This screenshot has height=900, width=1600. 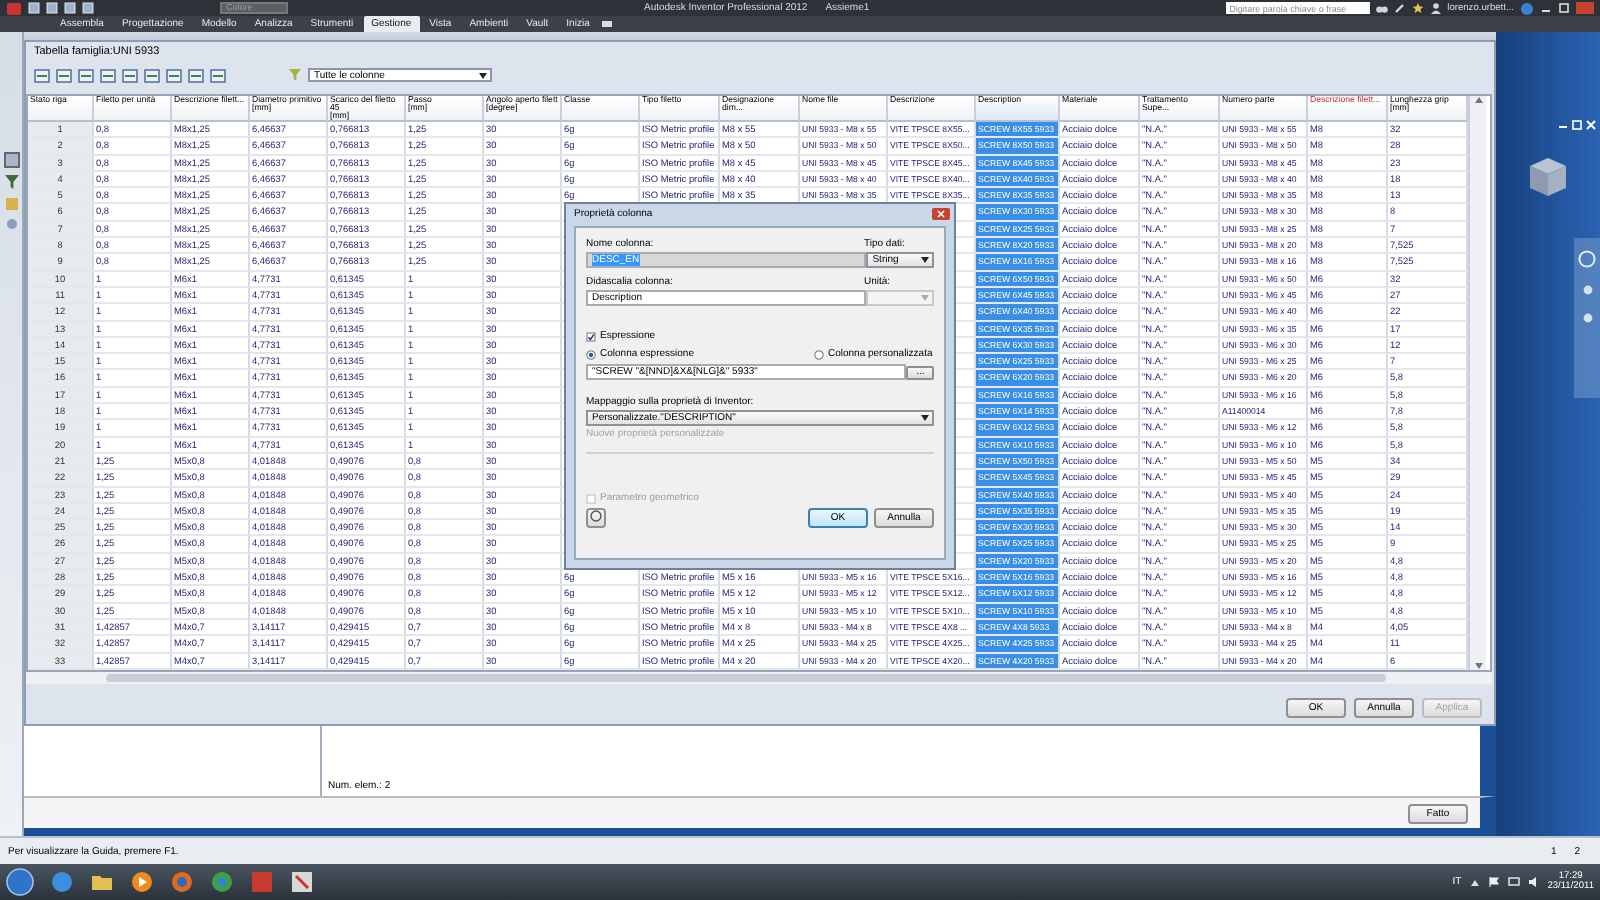 What do you see at coordinates (20, 882) in the screenshot?
I see `start-orb-icon` at bounding box center [20, 882].